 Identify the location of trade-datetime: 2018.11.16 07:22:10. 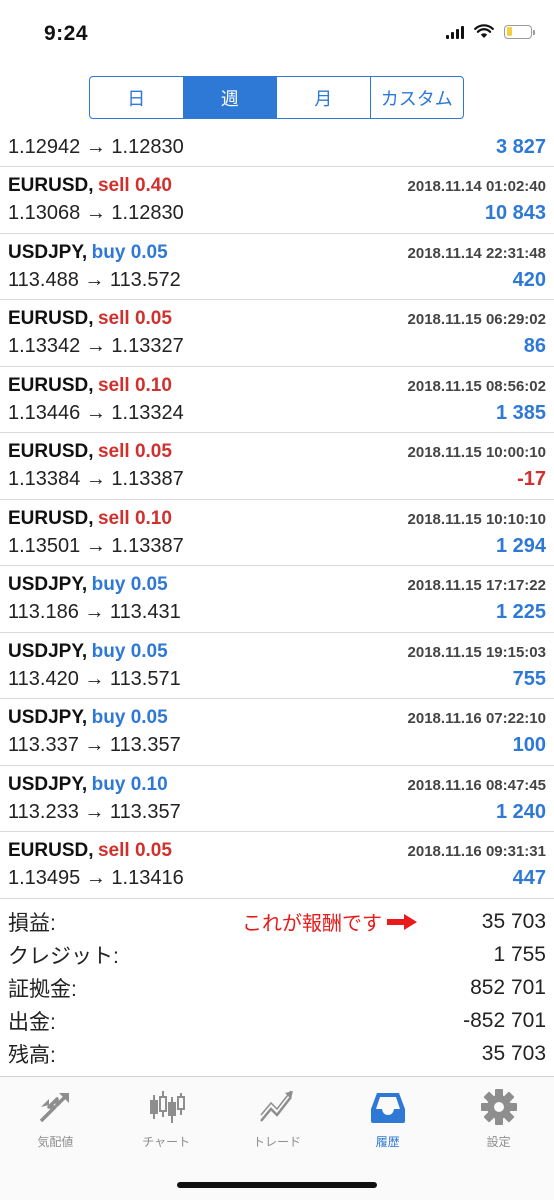
(476, 718).